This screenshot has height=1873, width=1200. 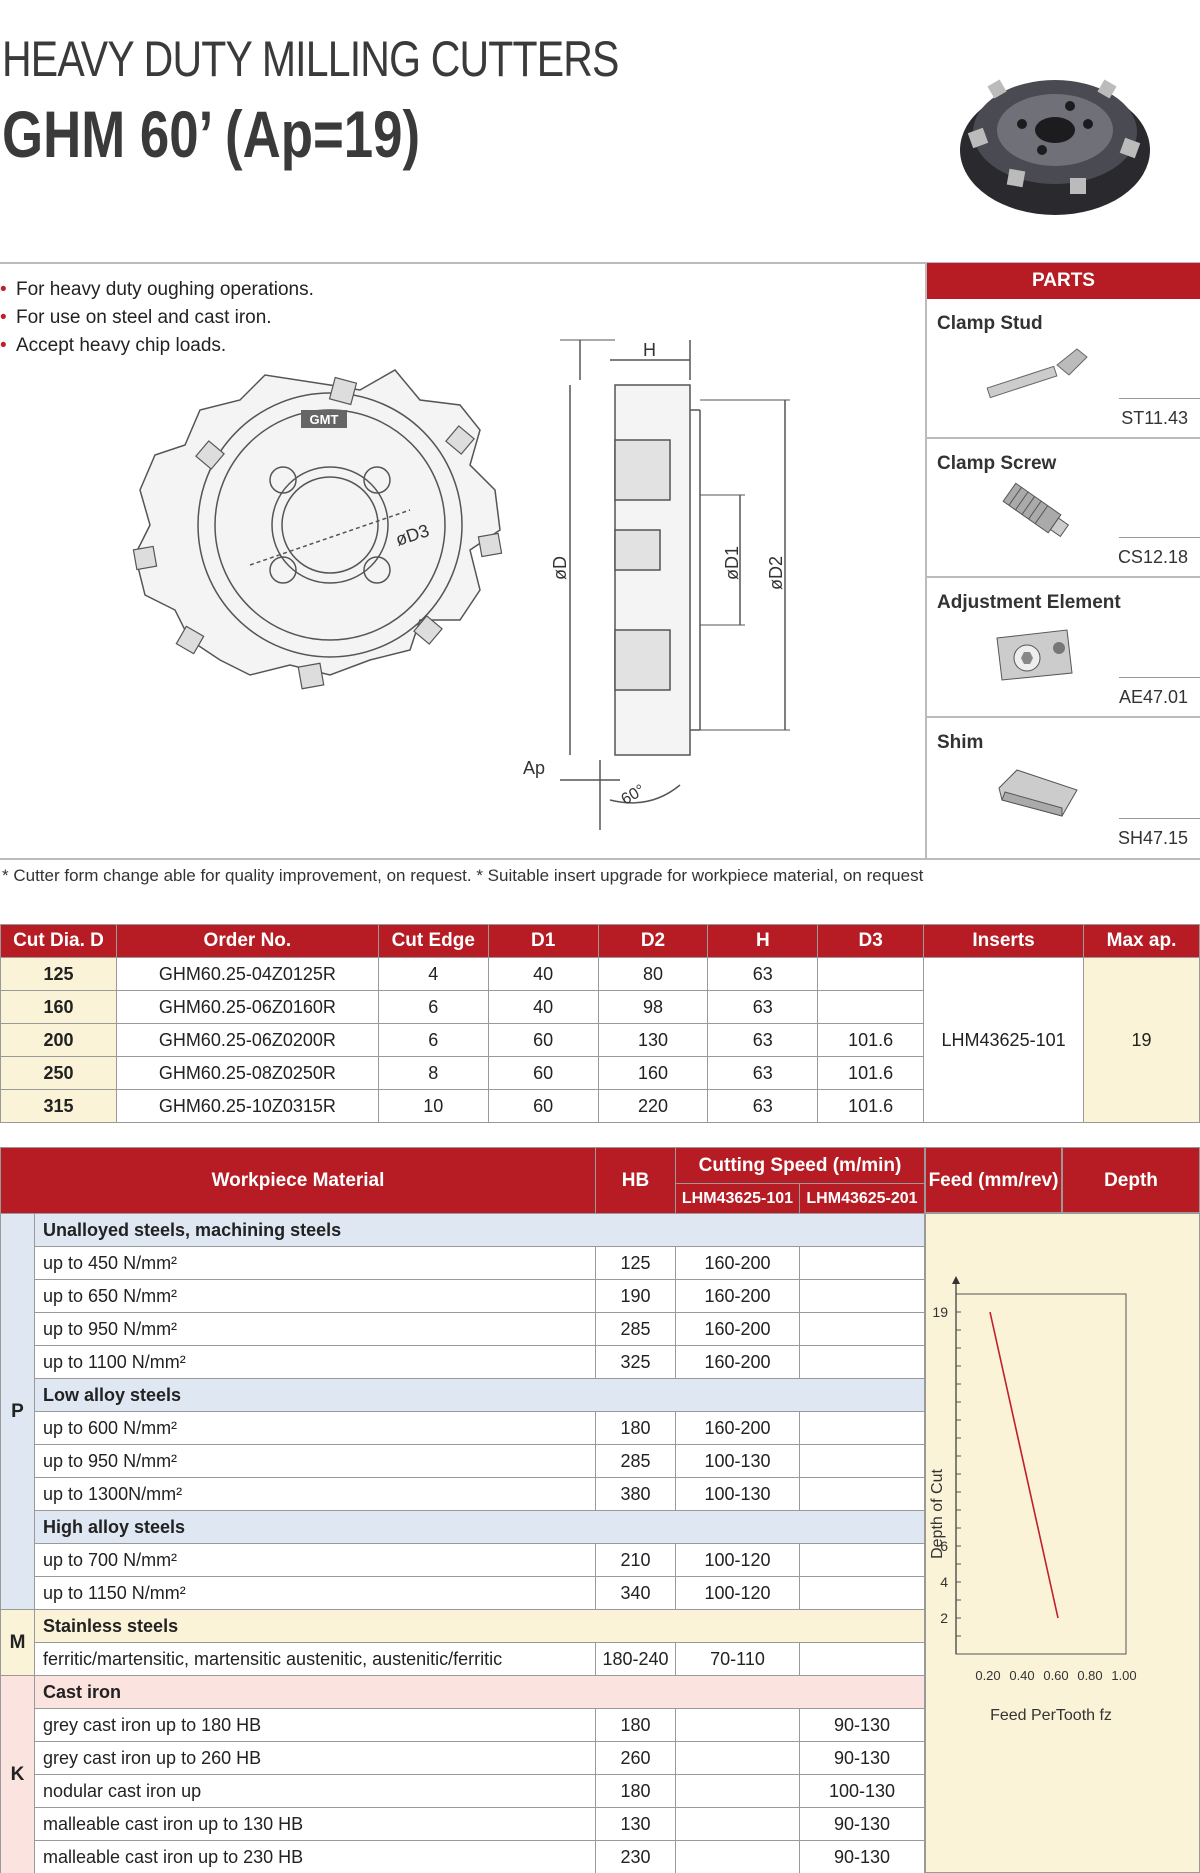 What do you see at coordinates (247, 974) in the screenshot?
I see `cell-order: GHM60.25-04Z0125R` at bounding box center [247, 974].